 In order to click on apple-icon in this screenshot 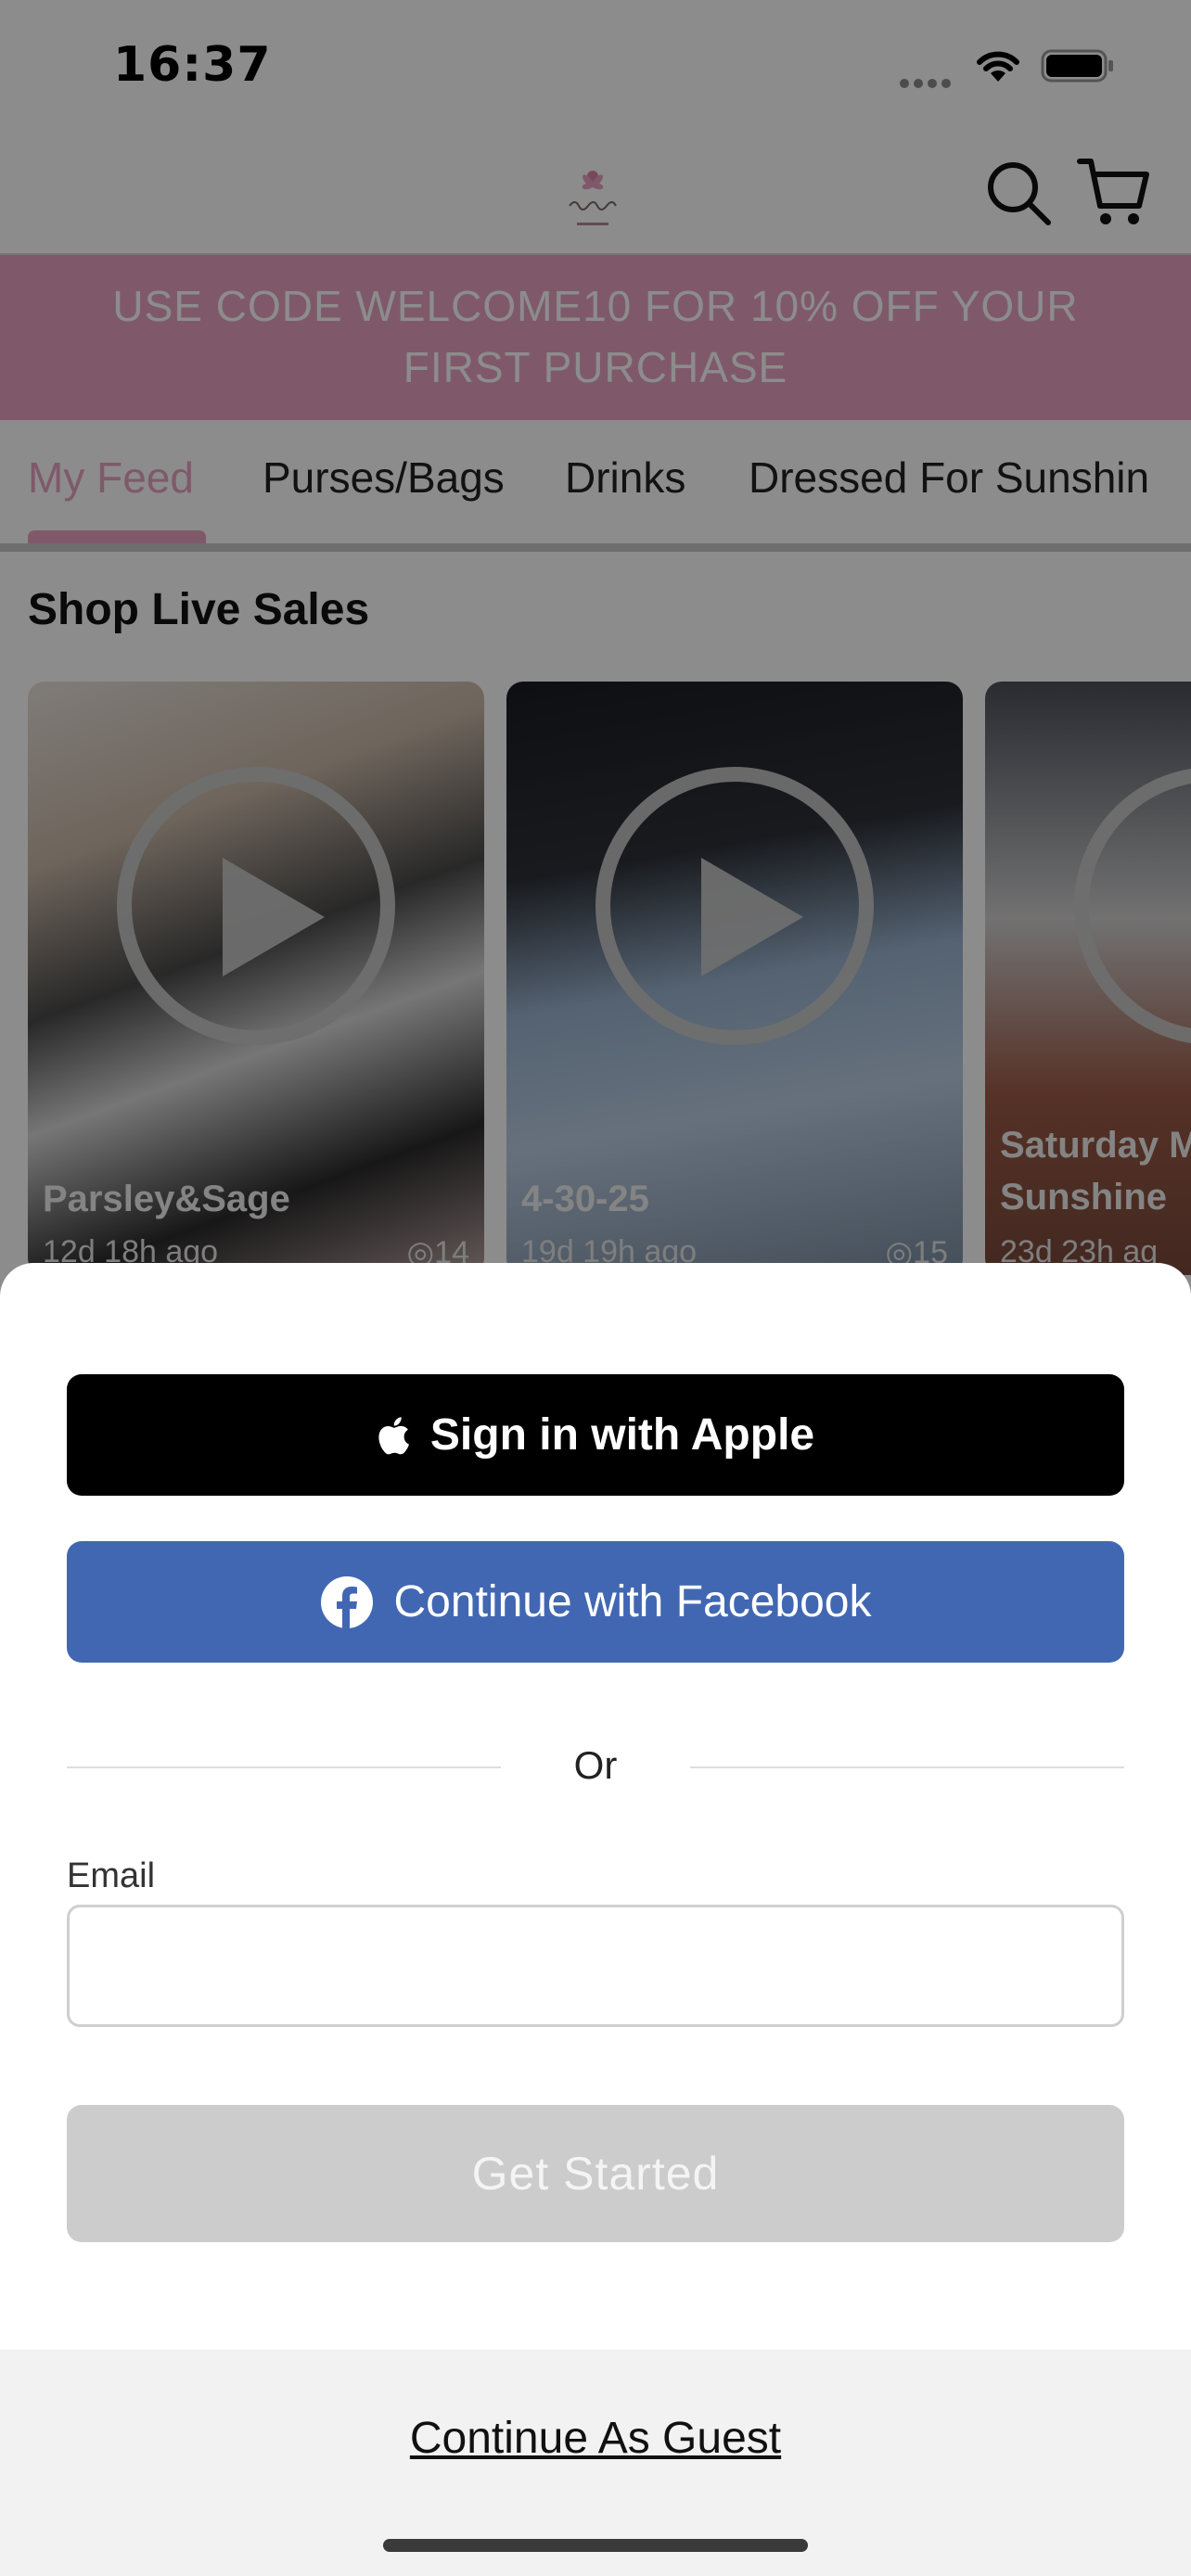, I will do `click(393, 1435)`.